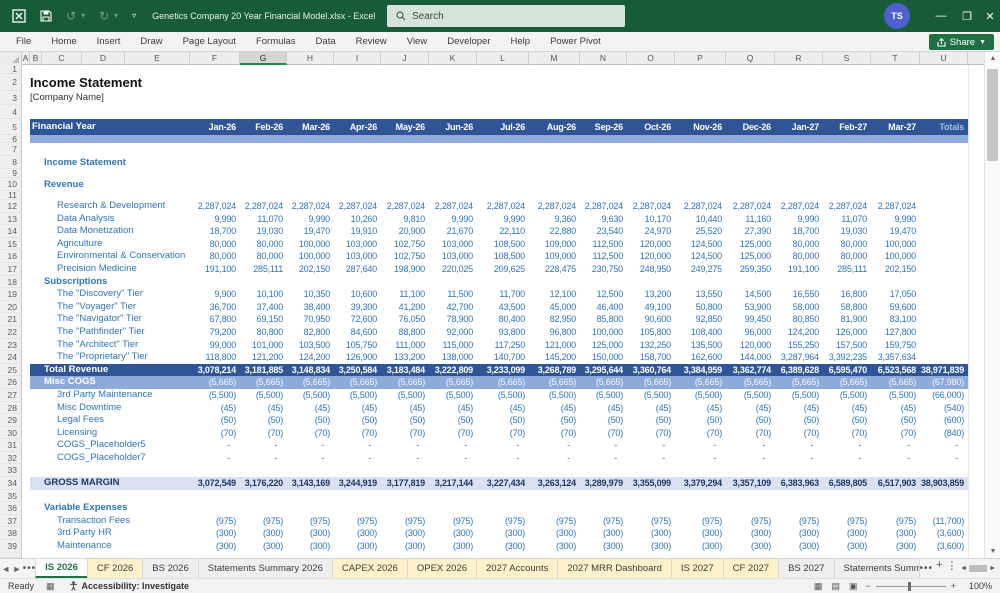  What do you see at coordinates (11, 508) in the screenshot?
I see `row-header-36: 36` at bounding box center [11, 508].